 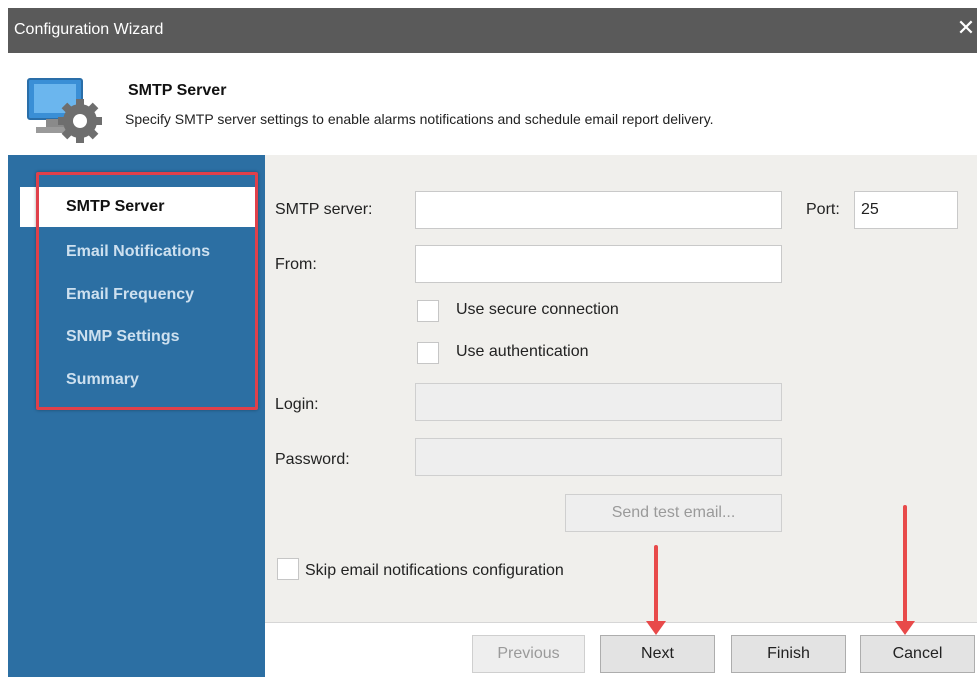 What do you see at coordinates (657, 654) in the screenshot?
I see `next-button: Next` at bounding box center [657, 654].